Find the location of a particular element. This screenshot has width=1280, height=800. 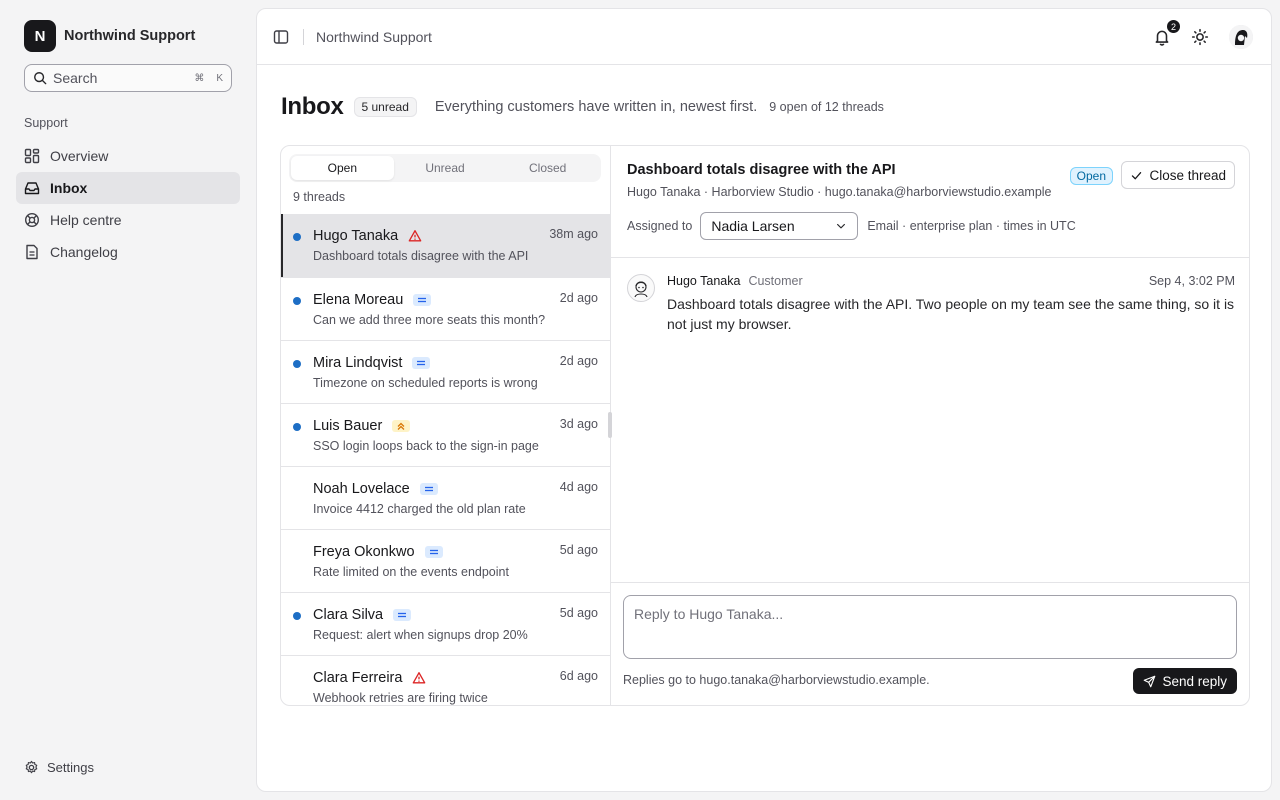

thread-subject: Dashboard totals disagree with the API is located at coordinates (421, 256).